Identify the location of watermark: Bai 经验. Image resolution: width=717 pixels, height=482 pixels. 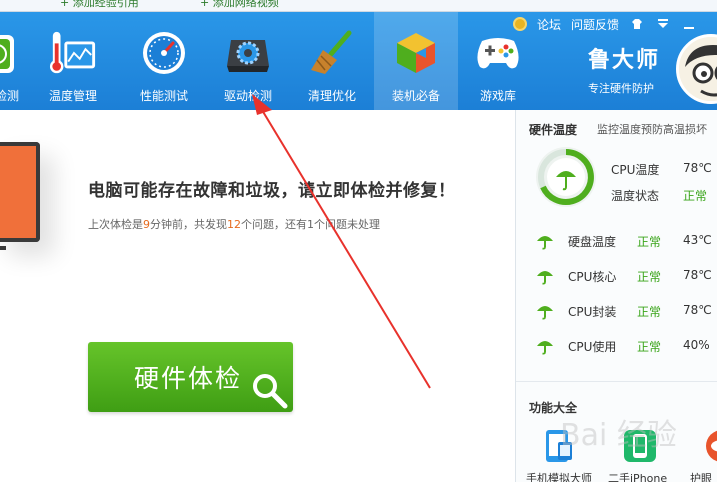
(618, 435).